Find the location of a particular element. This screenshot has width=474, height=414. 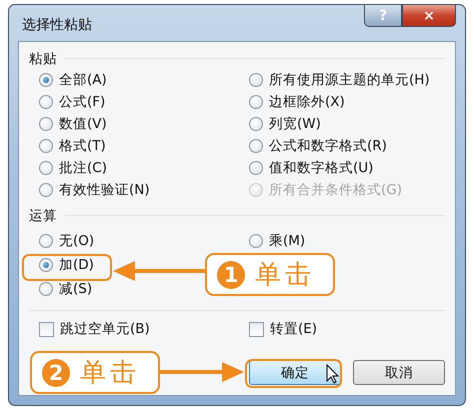

cancel-button: 取消 is located at coordinates (399, 372).